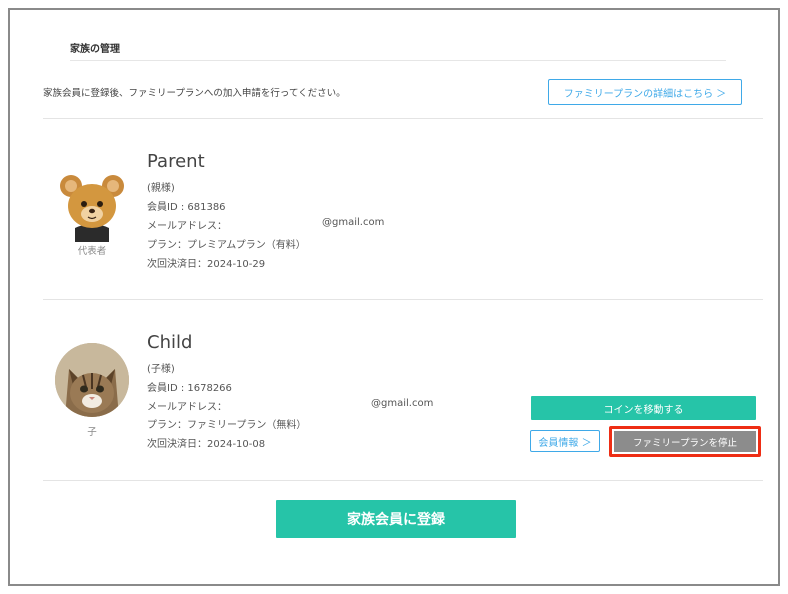 The height and width of the screenshot is (594, 788). What do you see at coordinates (189, 388) in the screenshot?
I see `member-id: 会員ID : 1678266` at bounding box center [189, 388].